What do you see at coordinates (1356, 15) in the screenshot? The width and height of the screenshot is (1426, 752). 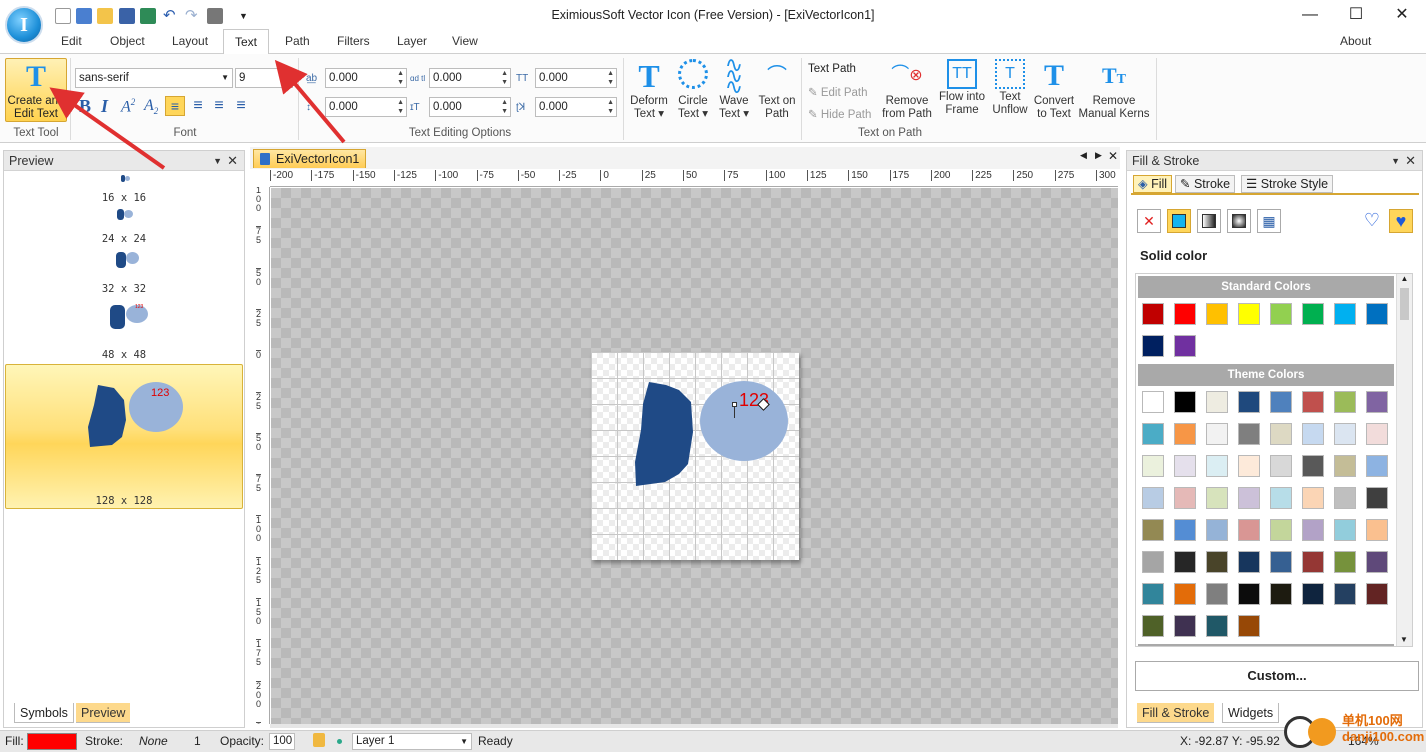 I see `maximize-button: ☐` at bounding box center [1356, 15].